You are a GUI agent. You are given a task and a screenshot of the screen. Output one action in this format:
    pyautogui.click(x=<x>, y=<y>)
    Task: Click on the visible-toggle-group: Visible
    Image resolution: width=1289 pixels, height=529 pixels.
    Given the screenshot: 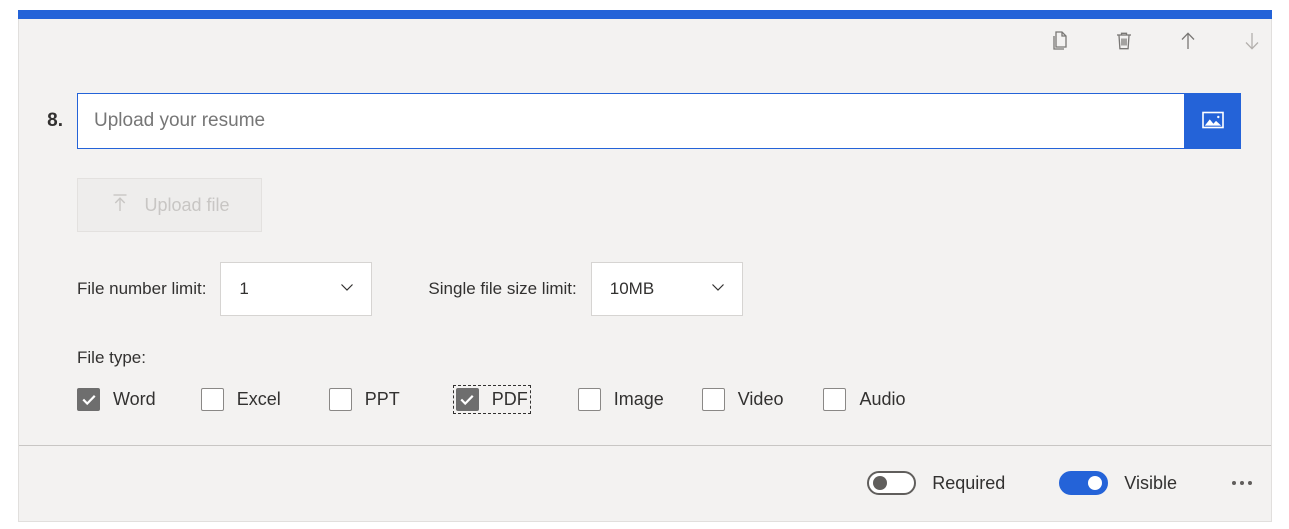 What is the action you would take?
    pyautogui.click(x=1118, y=483)
    